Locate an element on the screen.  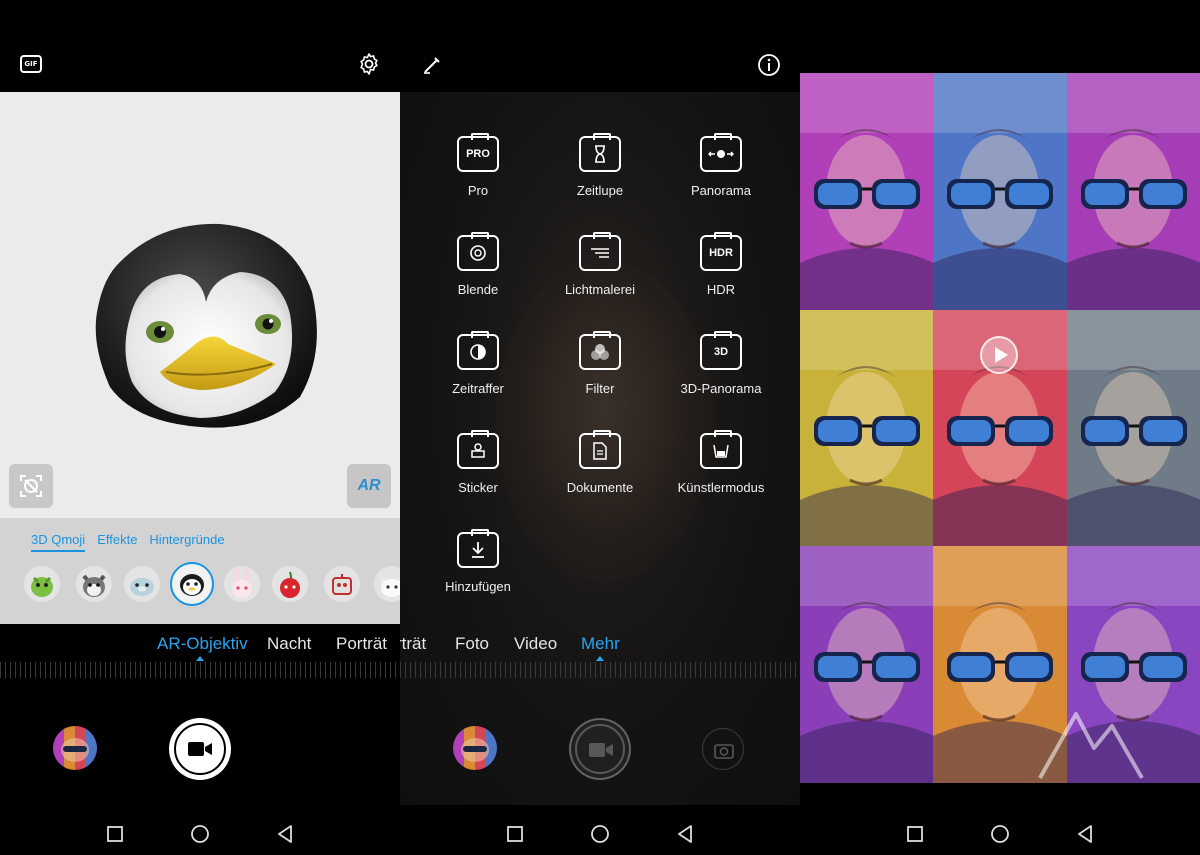
gear-icon is located at coordinates (369, 64).